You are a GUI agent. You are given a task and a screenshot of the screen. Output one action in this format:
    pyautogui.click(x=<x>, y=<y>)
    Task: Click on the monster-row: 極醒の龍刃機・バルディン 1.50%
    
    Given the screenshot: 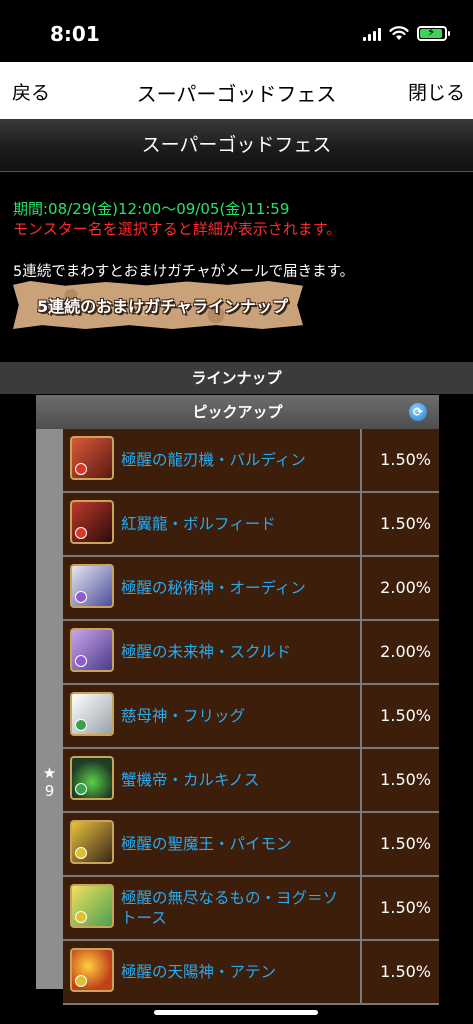 What is the action you would take?
    pyautogui.click(x=251, y=461)
    